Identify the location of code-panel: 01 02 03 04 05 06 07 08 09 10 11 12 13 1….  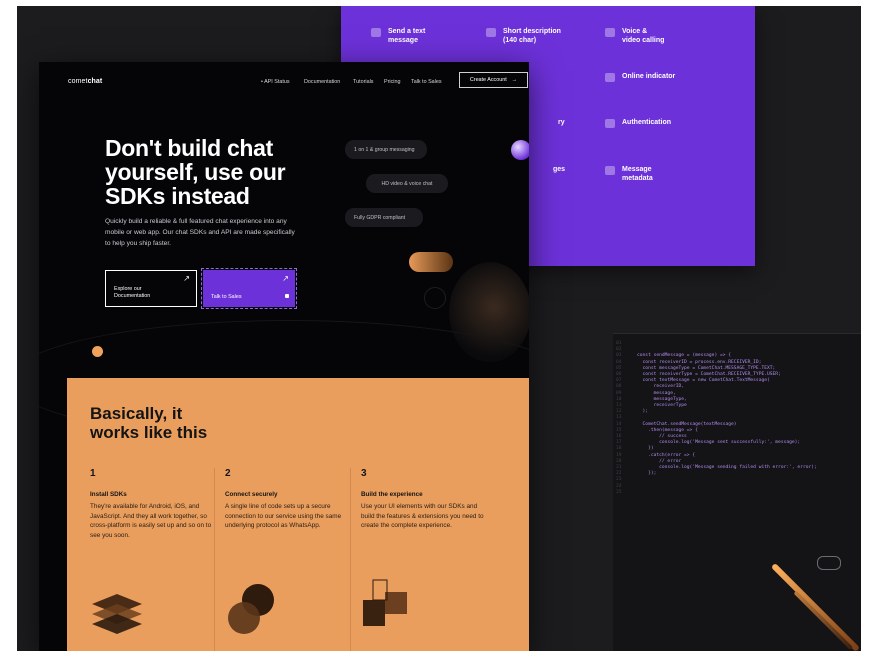
(737, 492).